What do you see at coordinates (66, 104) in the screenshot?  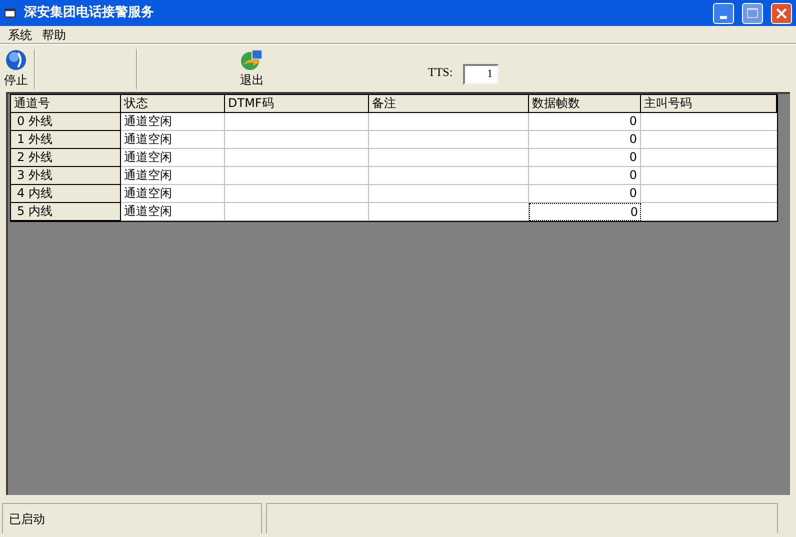 I see `column-header: 通道号` at bounding box center [66, 104].